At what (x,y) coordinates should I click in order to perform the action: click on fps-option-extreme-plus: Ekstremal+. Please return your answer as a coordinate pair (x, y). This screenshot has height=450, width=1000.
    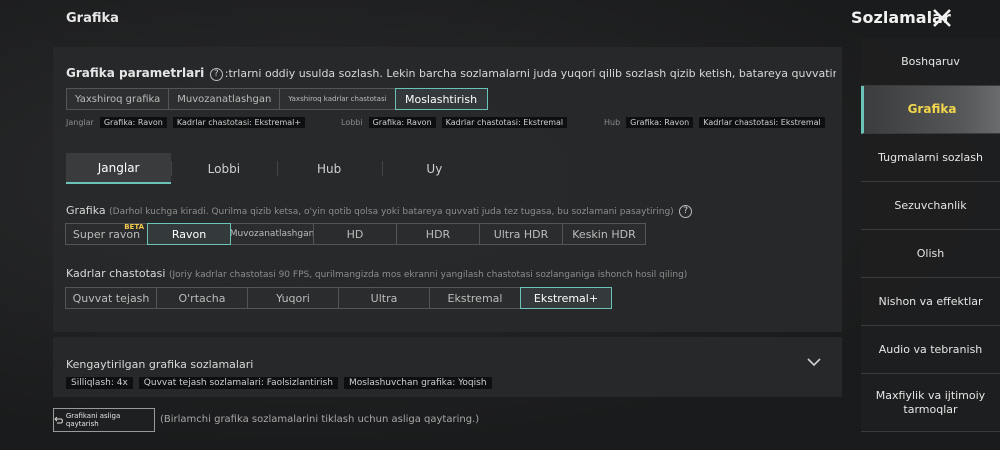
    Looking at the image, I should click on (566, 298).